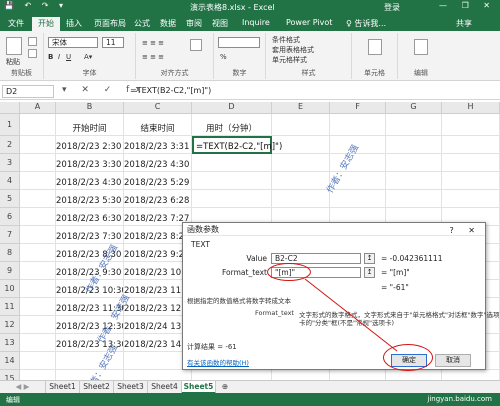  Describe the element at coordinates (10, 271) in the screenshot. I see `row-header: 9` at that location.